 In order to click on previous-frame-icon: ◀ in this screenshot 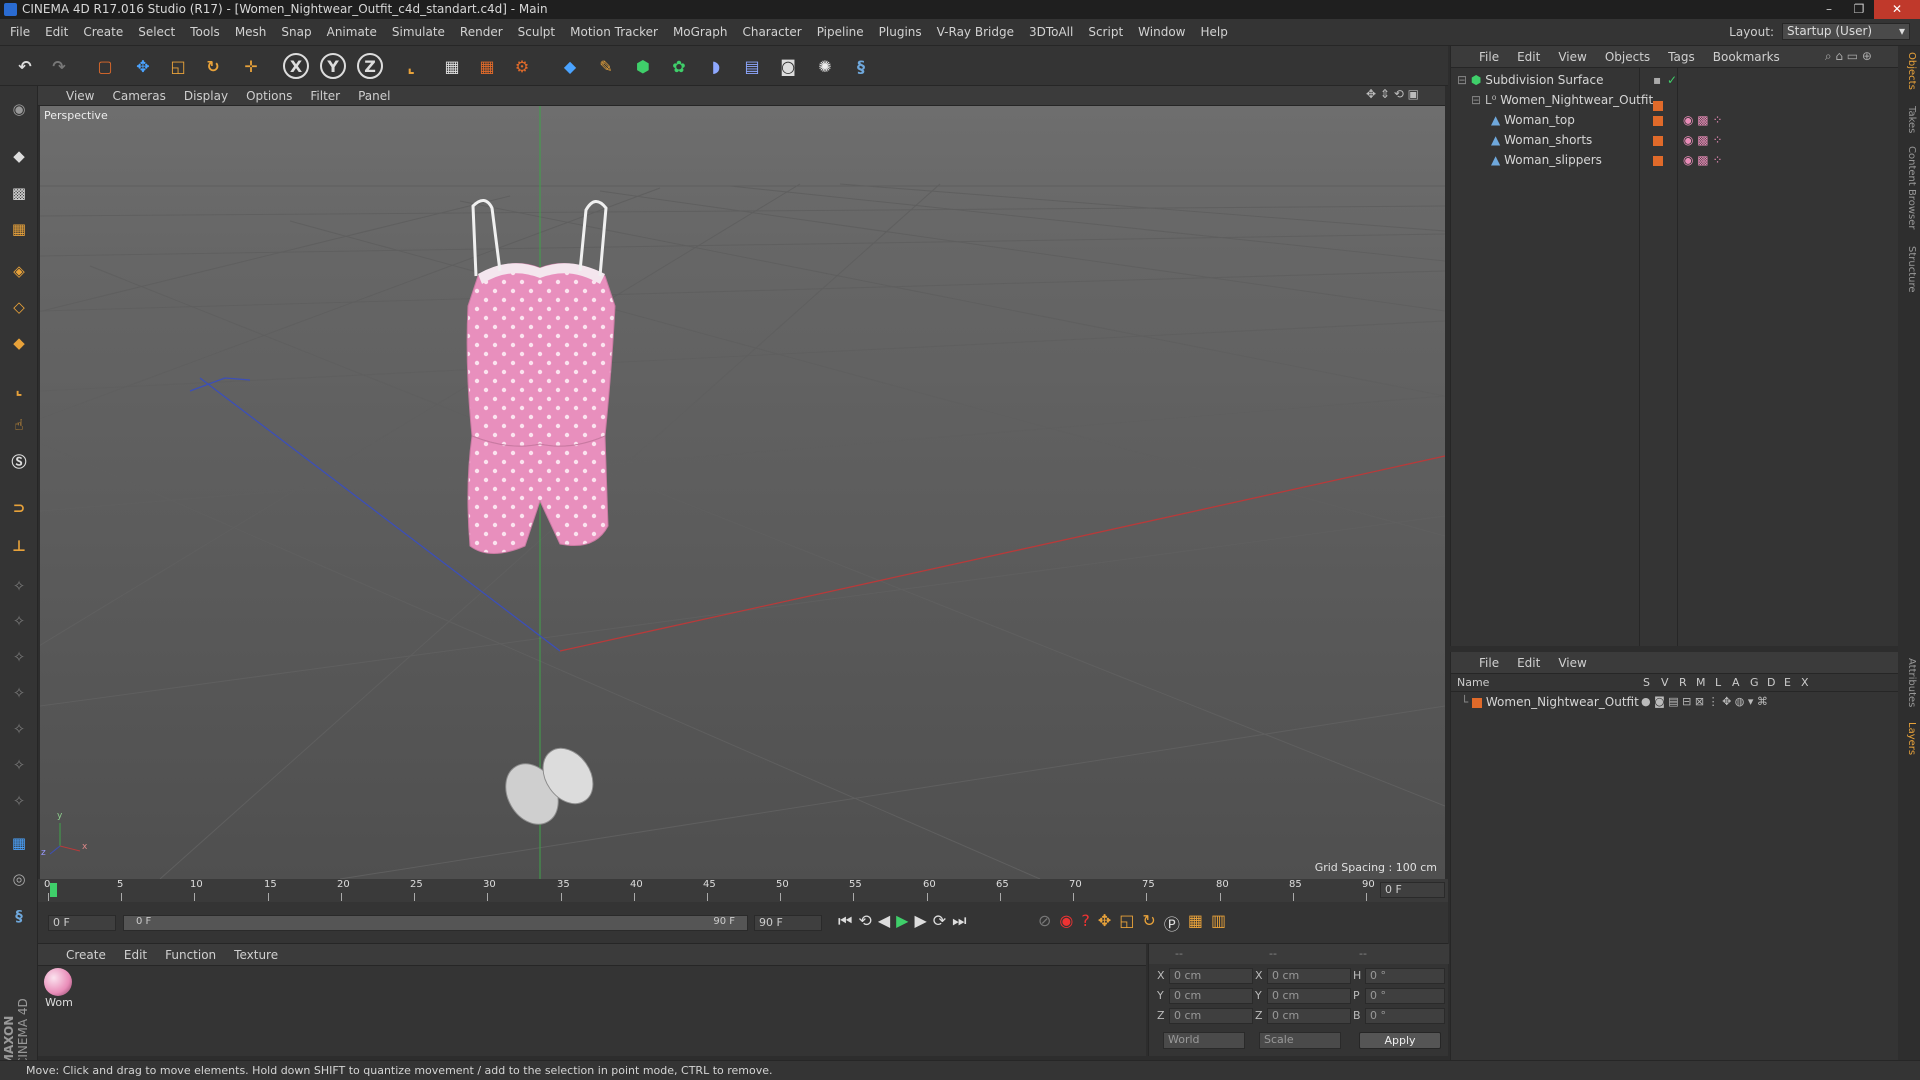, I will do `click(884, 921)`.